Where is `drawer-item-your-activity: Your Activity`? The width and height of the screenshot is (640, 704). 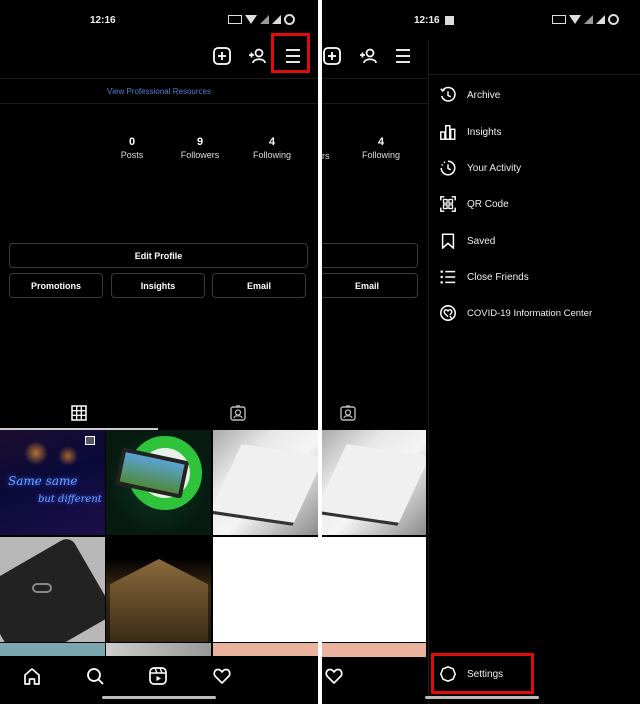 drawer-item-your-activity: Your Activity is located at coordinates (536, 168).